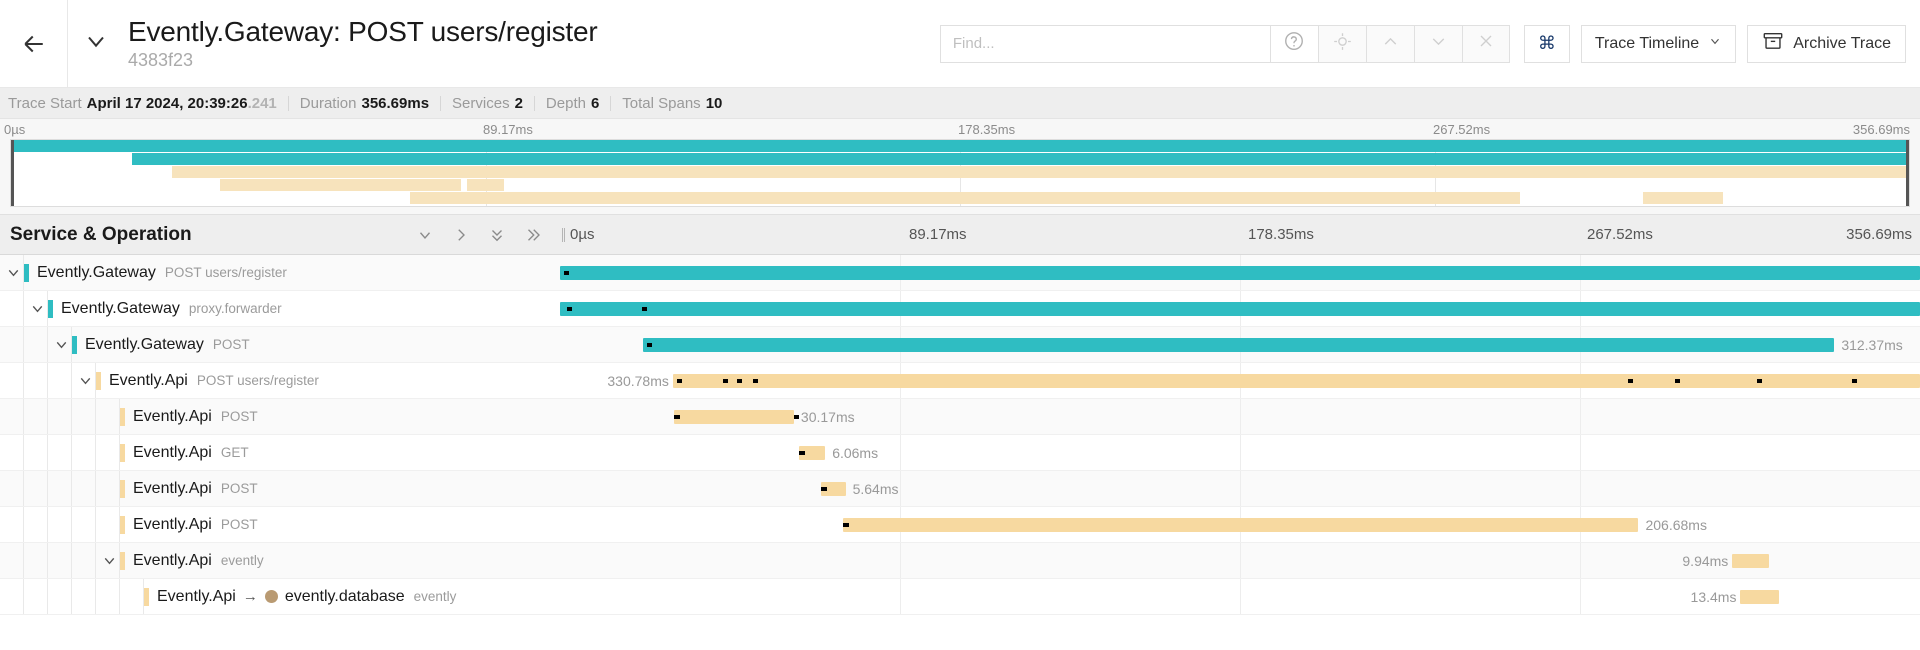 The width and height of the screenshot is (1920, 650). Describe the element at coordinates (1620, 234) in the screenshot. I see `timeline-tick: 267.52ms` at that location.